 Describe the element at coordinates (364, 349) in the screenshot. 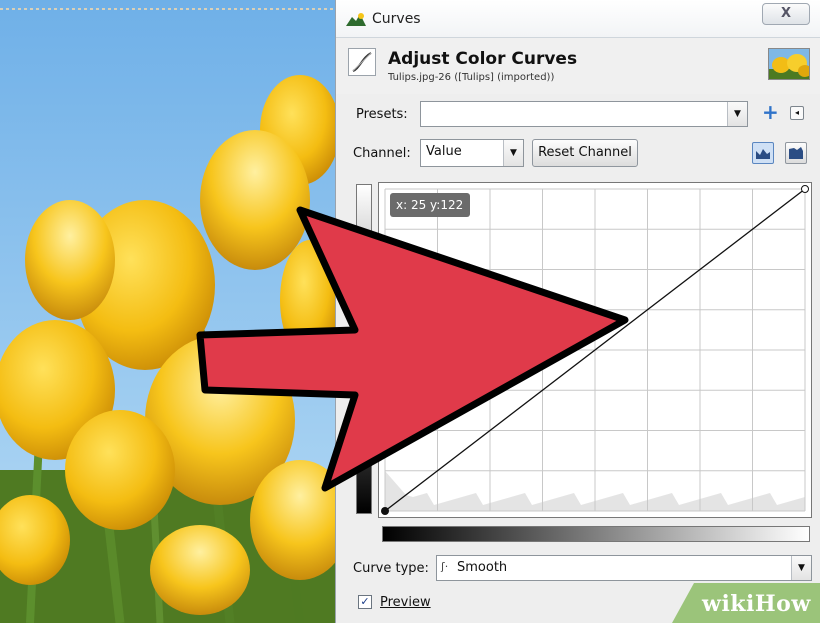

I see `output-gradient-bar` at that location.